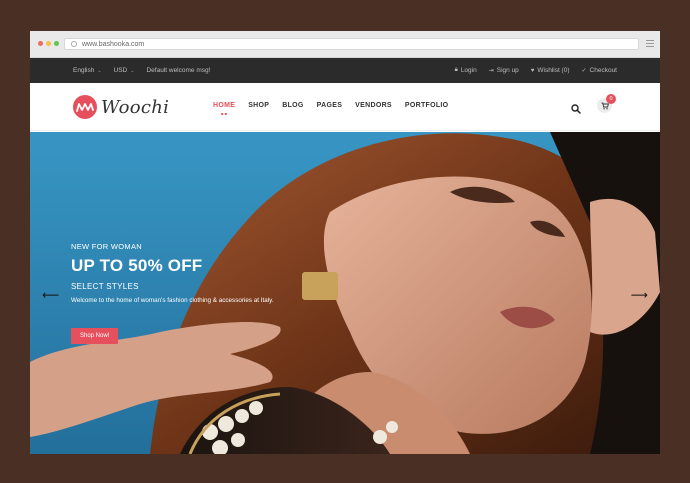 This screenshot has height=483, width=690. Describe the element at coordinates (224, 105) in the screenshot. I see `nav-home: HOME` at that location.